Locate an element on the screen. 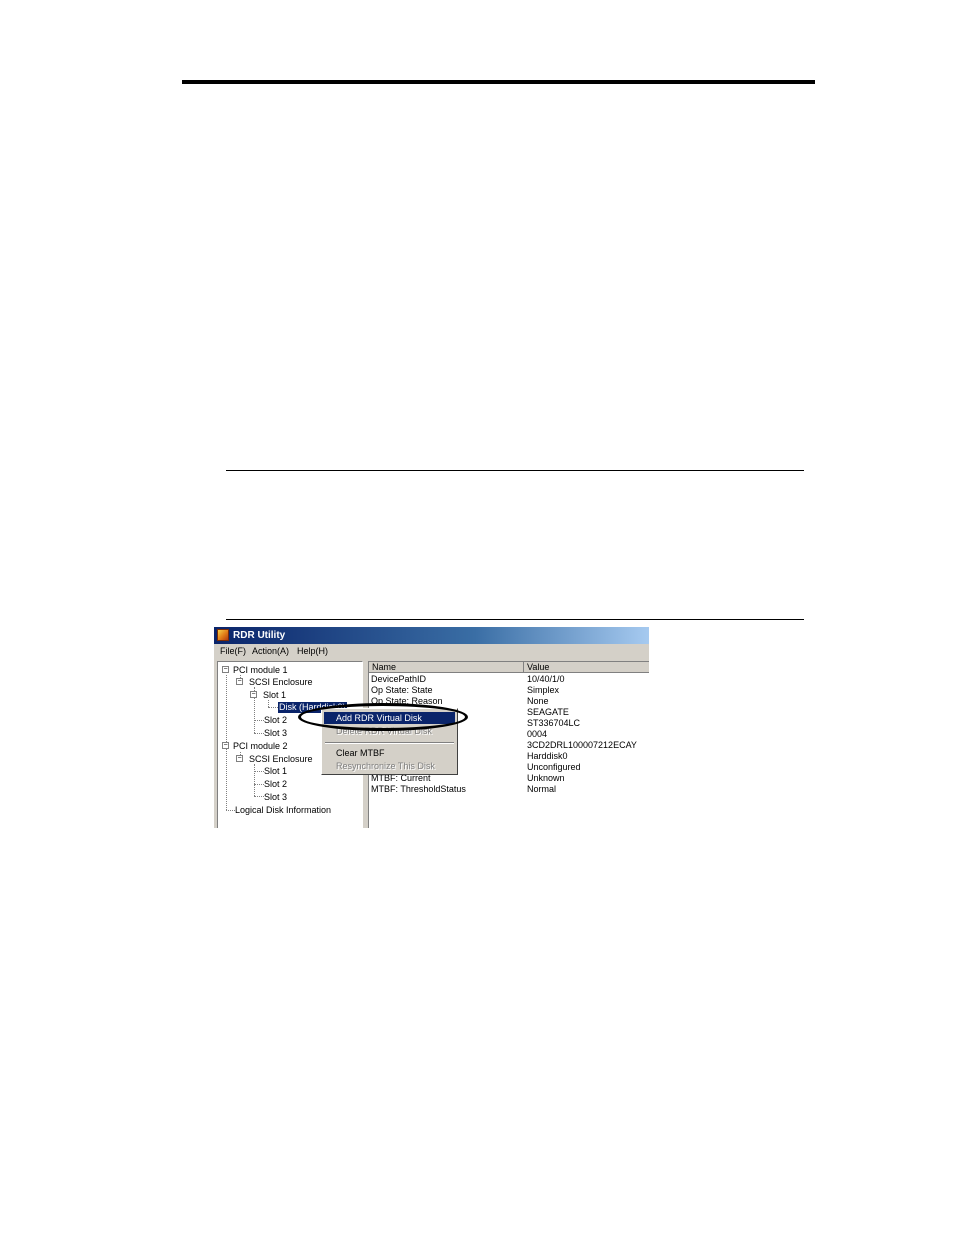  note-rule-bottom is located at coordinates (515, 619).